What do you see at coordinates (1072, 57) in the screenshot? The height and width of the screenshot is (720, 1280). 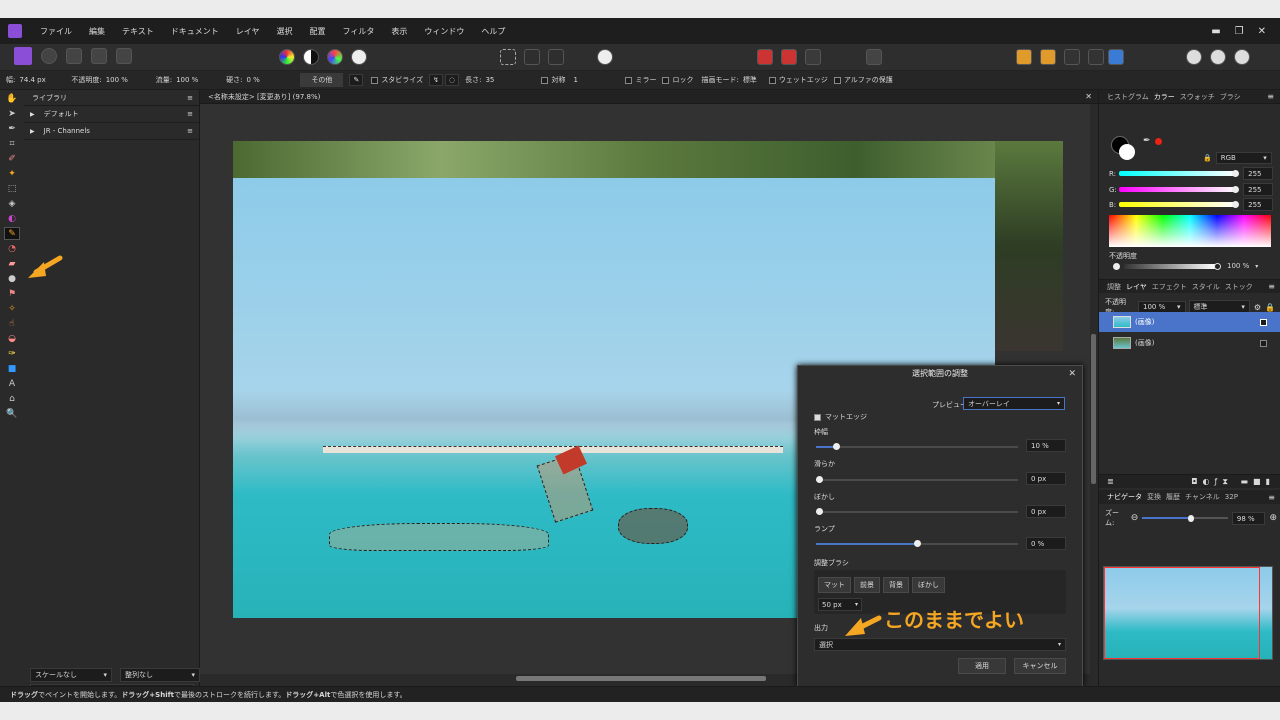 I see `arrange-forward-icon` at bounding box center [1072, 57].